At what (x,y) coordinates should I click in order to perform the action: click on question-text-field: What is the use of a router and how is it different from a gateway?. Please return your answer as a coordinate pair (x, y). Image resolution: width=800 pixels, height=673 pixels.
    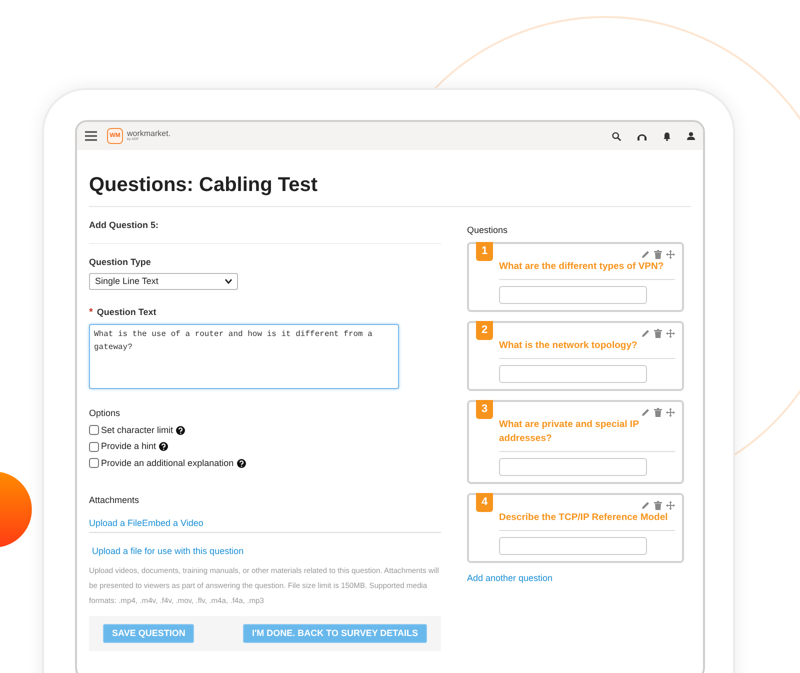
    Looking at the image, I should click on (244, 356).